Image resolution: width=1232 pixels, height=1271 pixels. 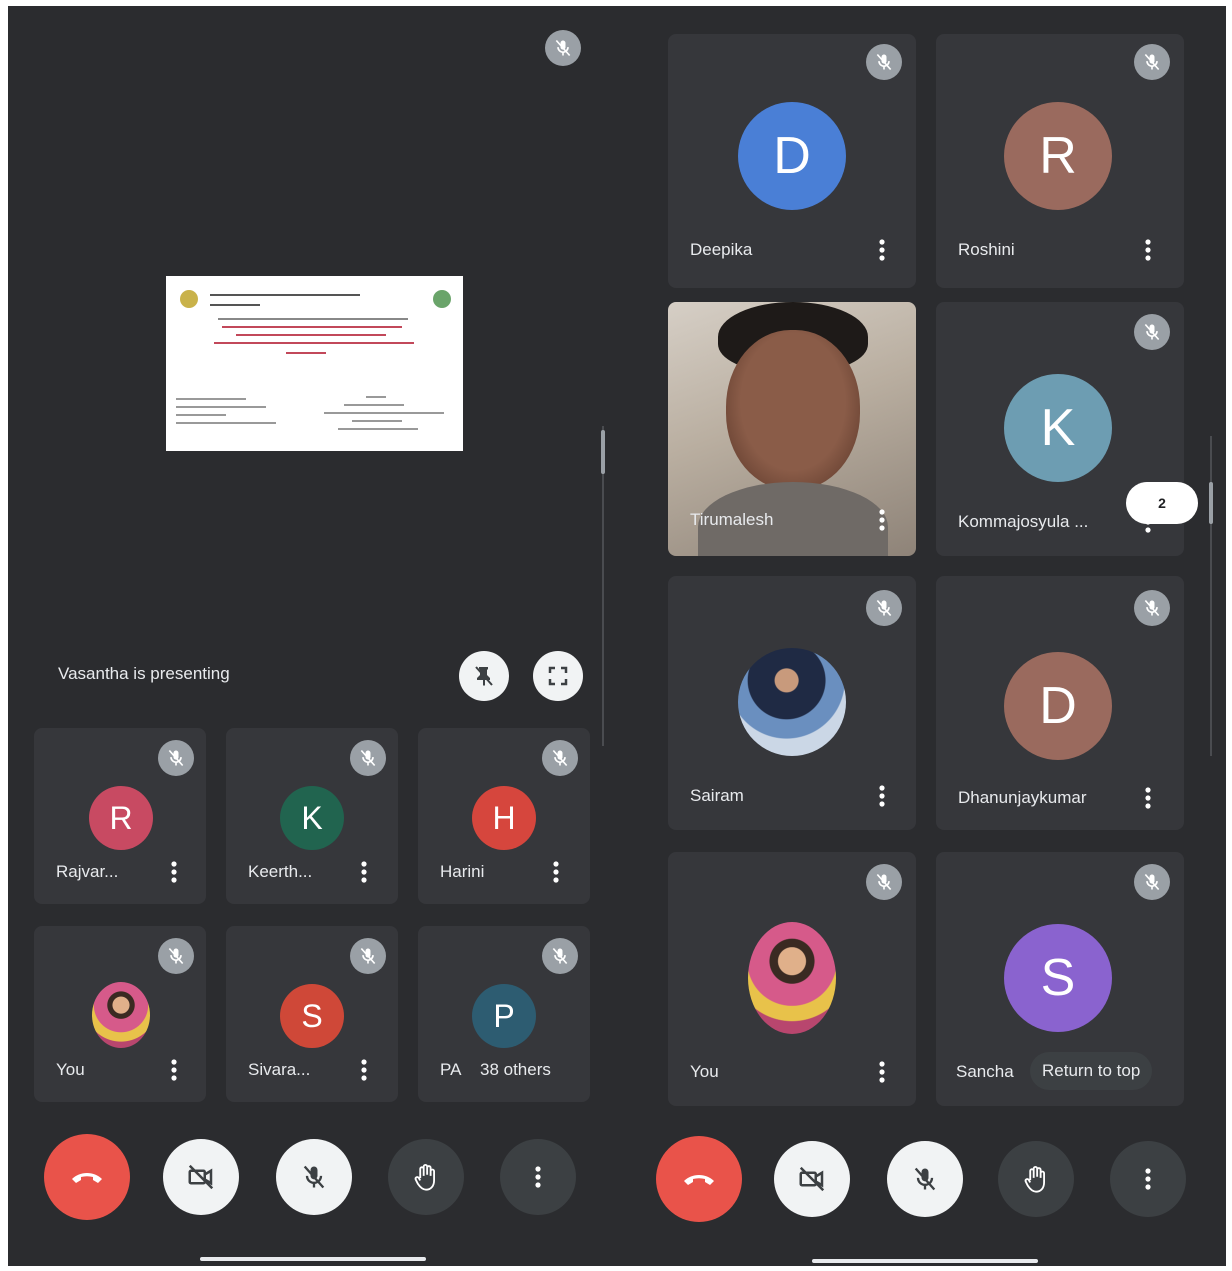 I want to click on unpin-button, so click(x=484, y=676).